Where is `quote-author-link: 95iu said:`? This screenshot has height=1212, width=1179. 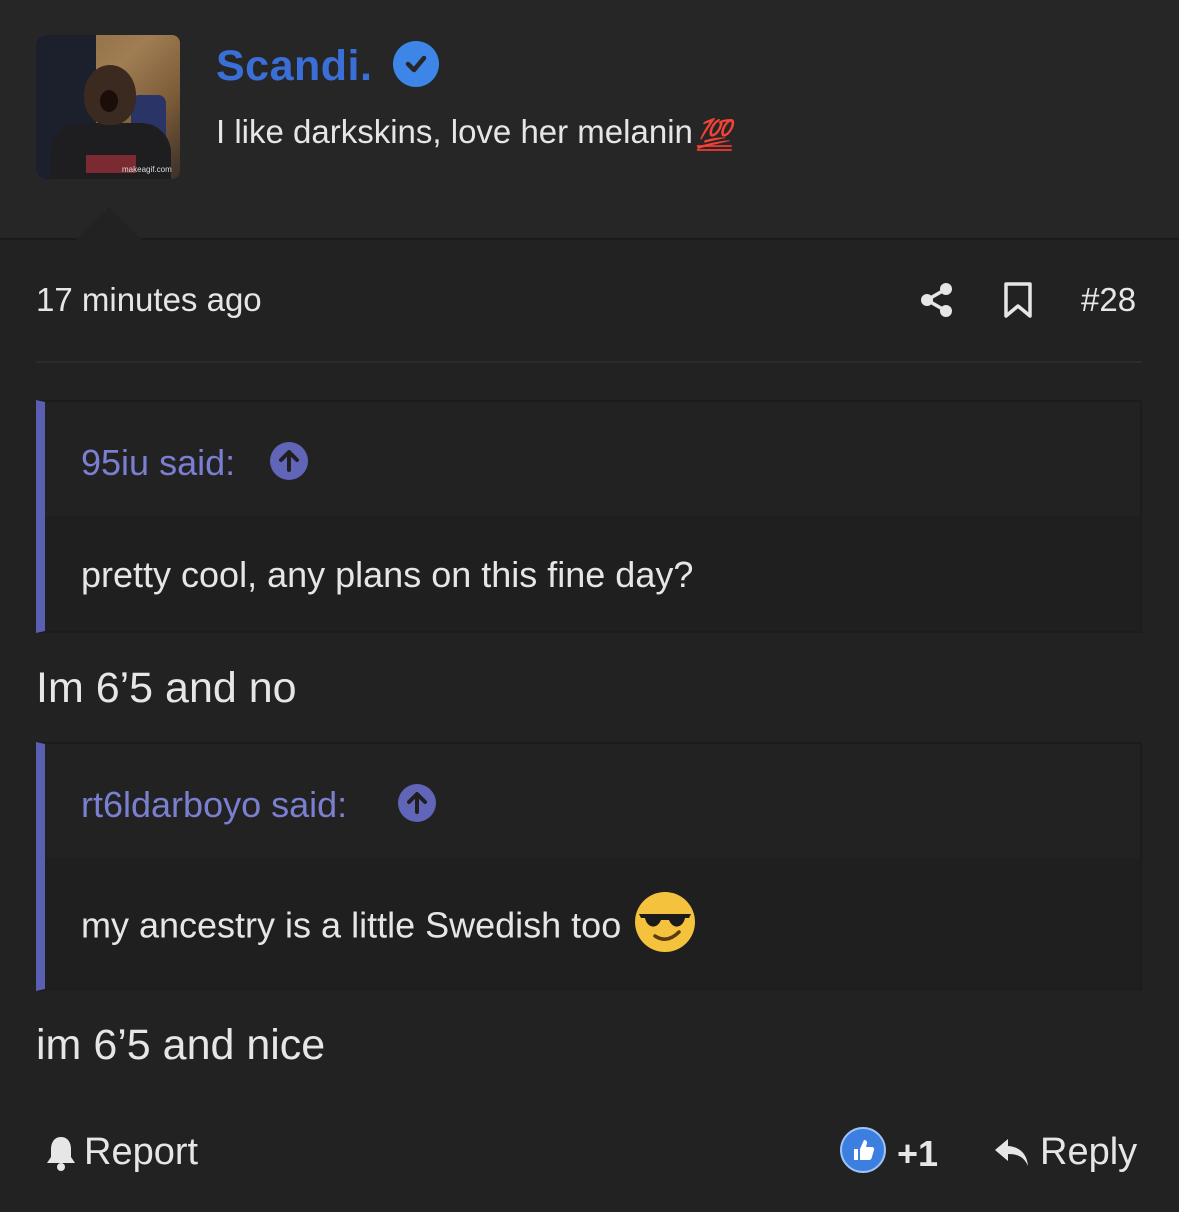 quote-author-link: 95iu said: is located at coordinates (158, 463).